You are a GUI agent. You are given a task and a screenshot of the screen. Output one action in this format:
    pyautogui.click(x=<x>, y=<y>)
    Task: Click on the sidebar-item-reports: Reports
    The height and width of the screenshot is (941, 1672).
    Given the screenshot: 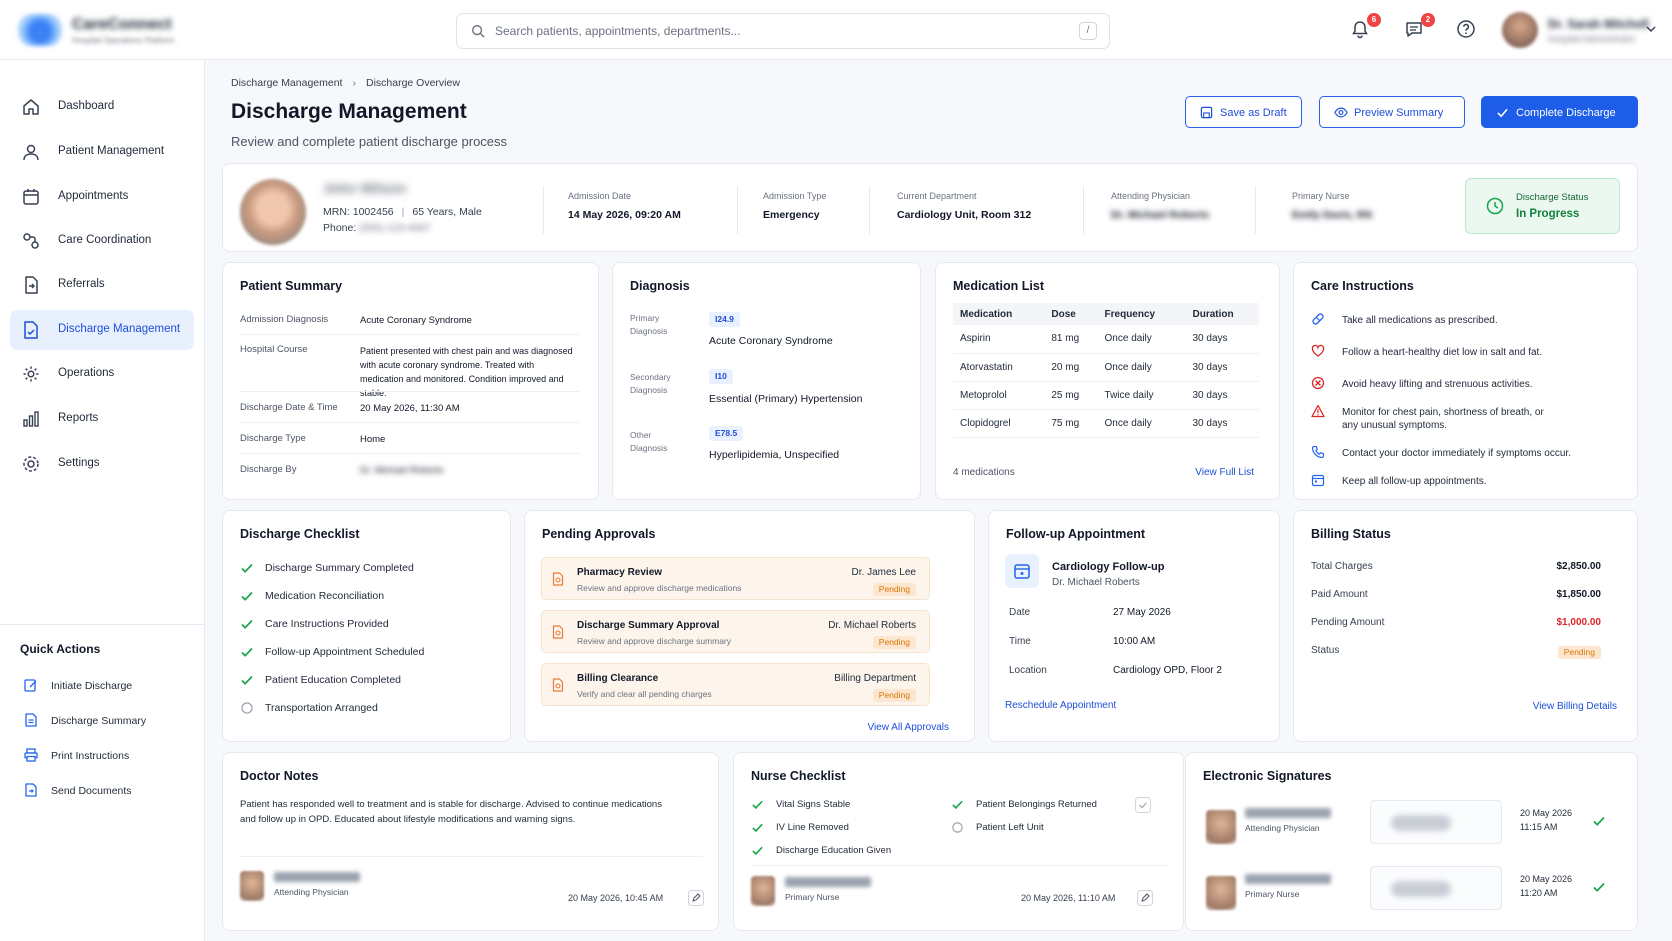 What is the action you would take?
    pyautogui.click(x=102, y=419)
    